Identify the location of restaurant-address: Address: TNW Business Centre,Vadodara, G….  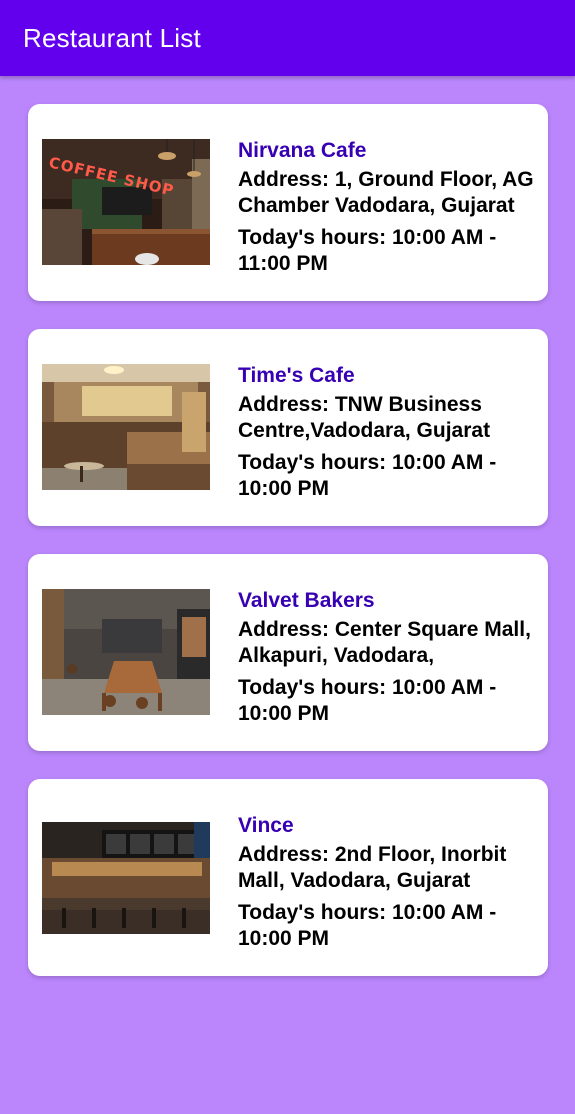
(364, 417).